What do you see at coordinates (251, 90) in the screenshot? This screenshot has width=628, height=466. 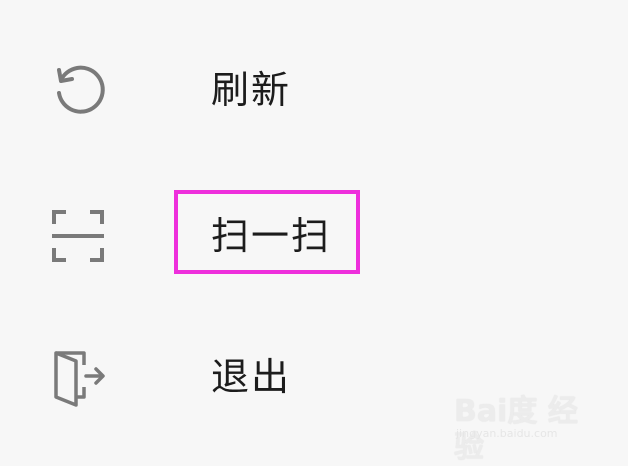 I see `menu-item-label: 刷新` at bounding box center [251, 90].